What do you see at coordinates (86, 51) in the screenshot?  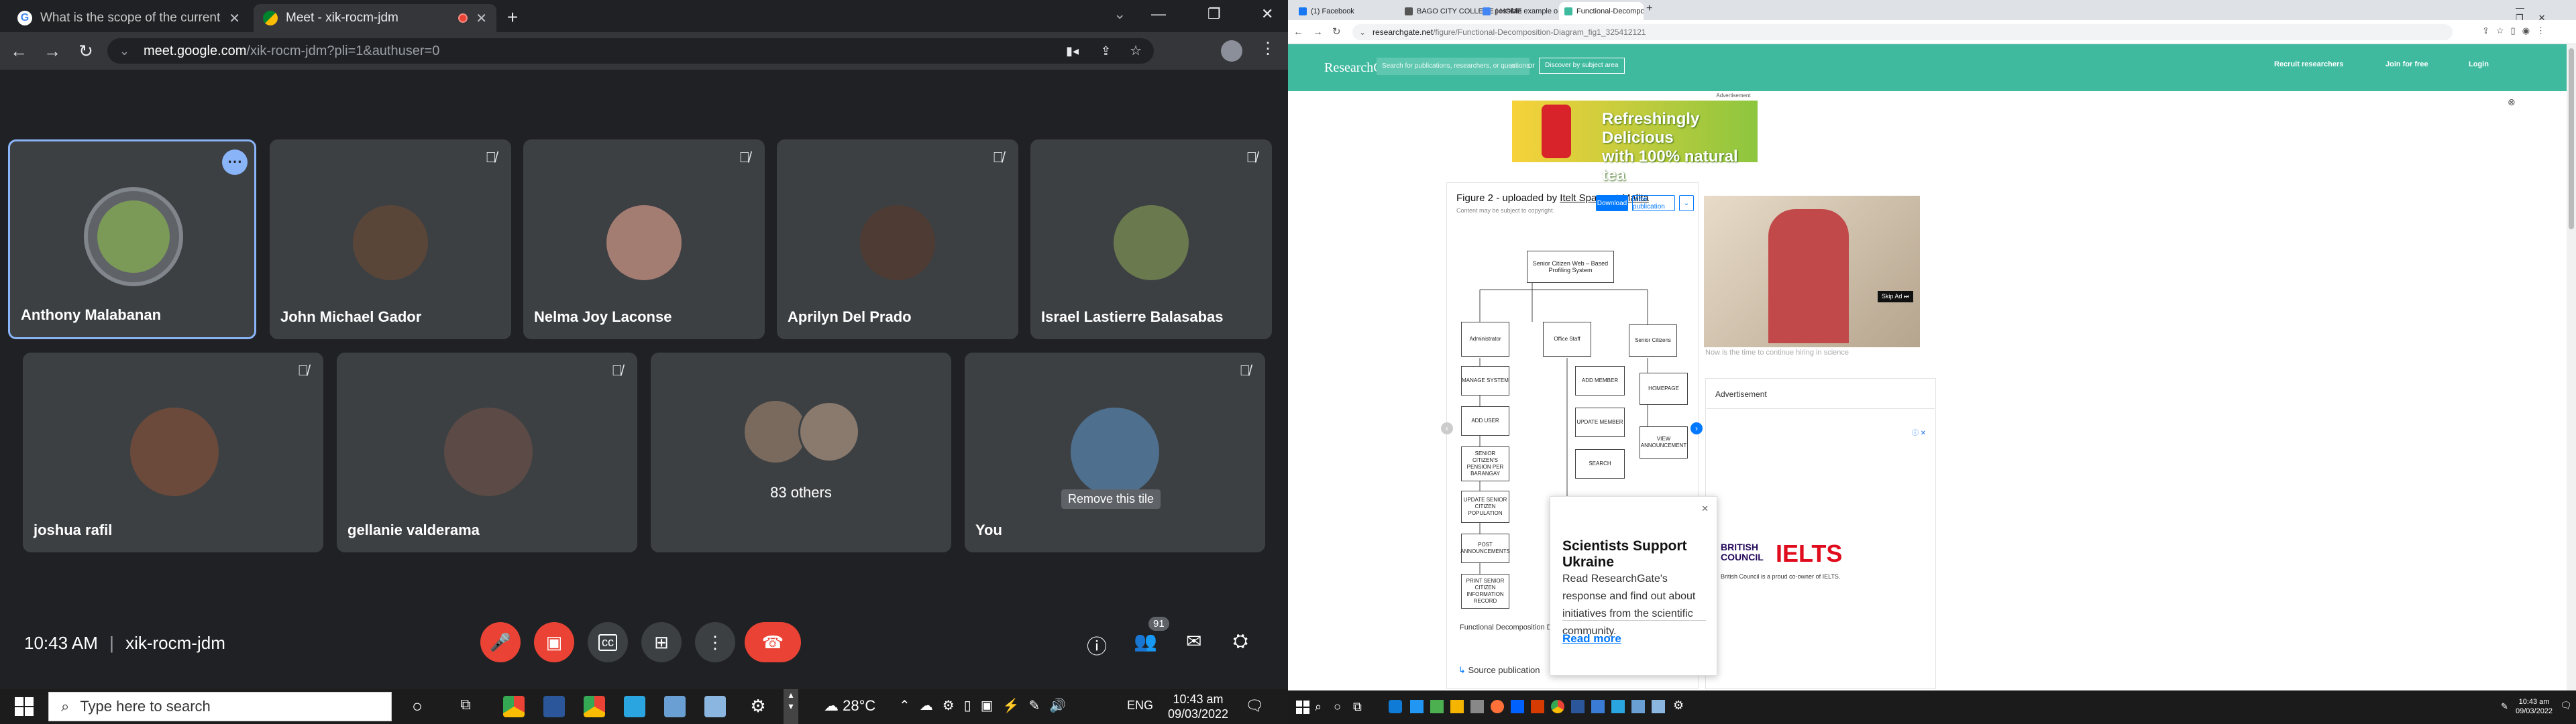 I see `reload-icon: ↻` at bounding box center [86, 51].